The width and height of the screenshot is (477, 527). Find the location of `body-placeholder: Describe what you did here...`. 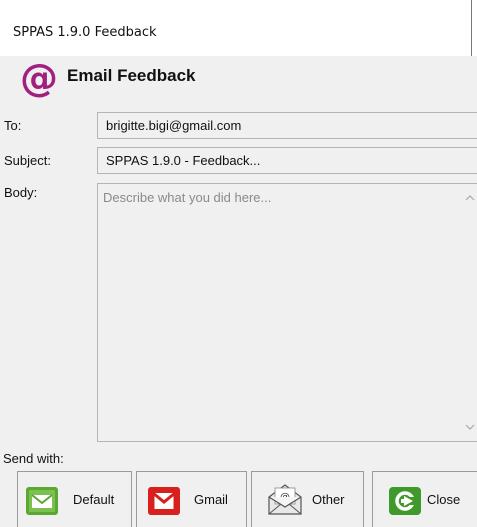

body-placeholder: Describe what you did here... is located at coordinates (187, 197).